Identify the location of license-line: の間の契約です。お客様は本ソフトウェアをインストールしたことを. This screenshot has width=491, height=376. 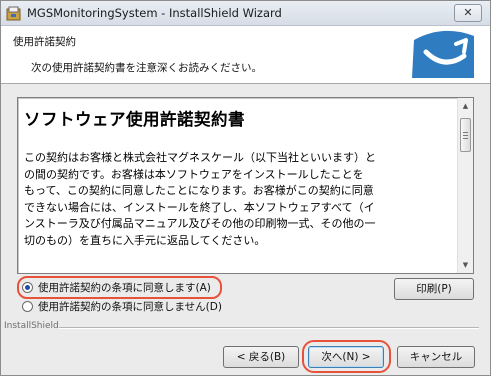
(194, 174).